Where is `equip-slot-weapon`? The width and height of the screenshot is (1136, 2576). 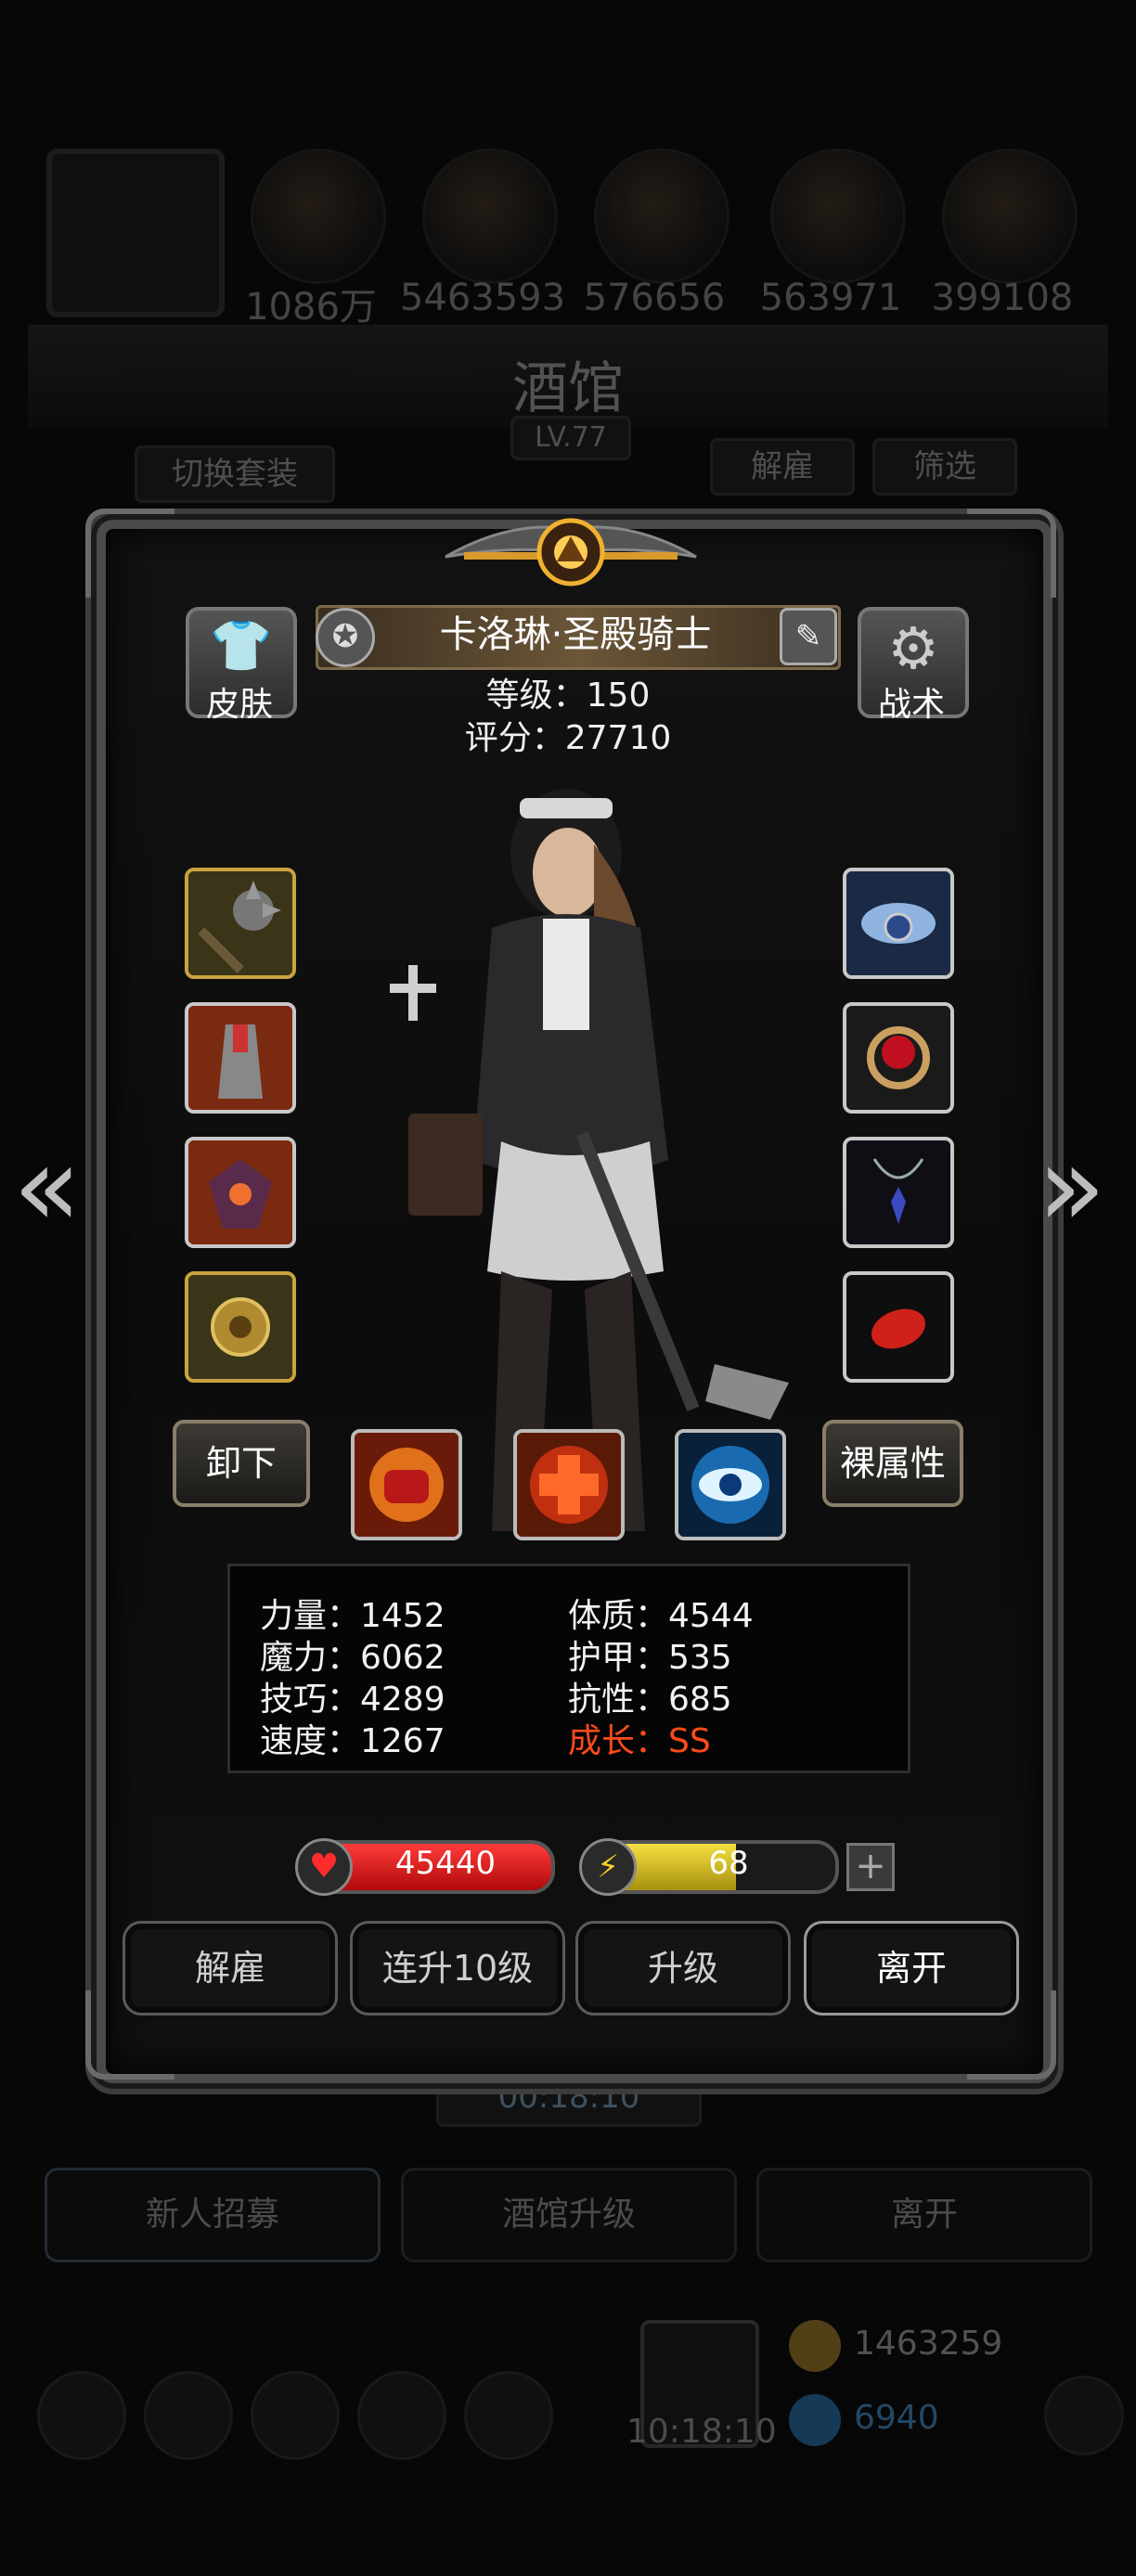
equip-slot-weapon is located at coordinates (240, 923).